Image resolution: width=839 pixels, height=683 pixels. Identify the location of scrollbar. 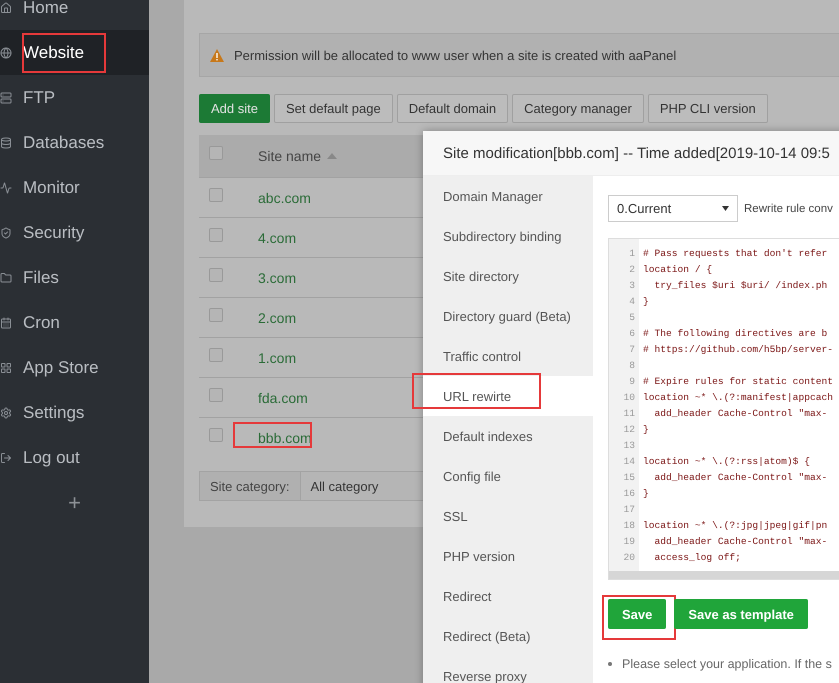
(724, 575).